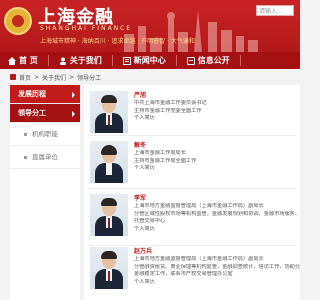 This screenshot has width=320, height=300. I want to click on nav-item-label: 关于我们, so click(85, 60).